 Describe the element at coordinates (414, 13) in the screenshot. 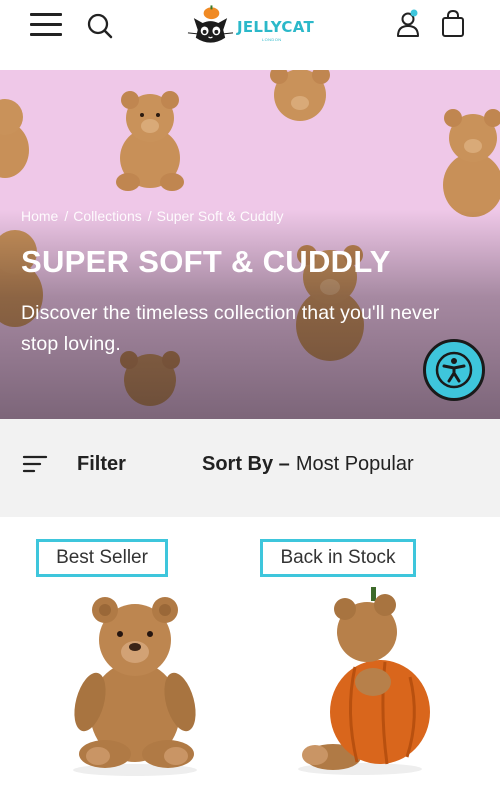

I see `notification-dot-icon` at that location.